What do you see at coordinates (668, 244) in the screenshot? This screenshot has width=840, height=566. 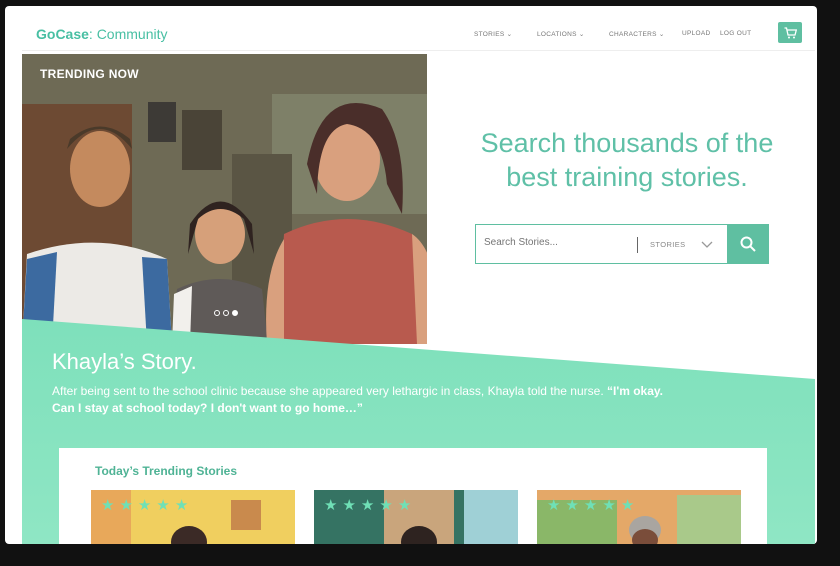 I see `search-category-select: STORIES` at bounding box center [668, 244].